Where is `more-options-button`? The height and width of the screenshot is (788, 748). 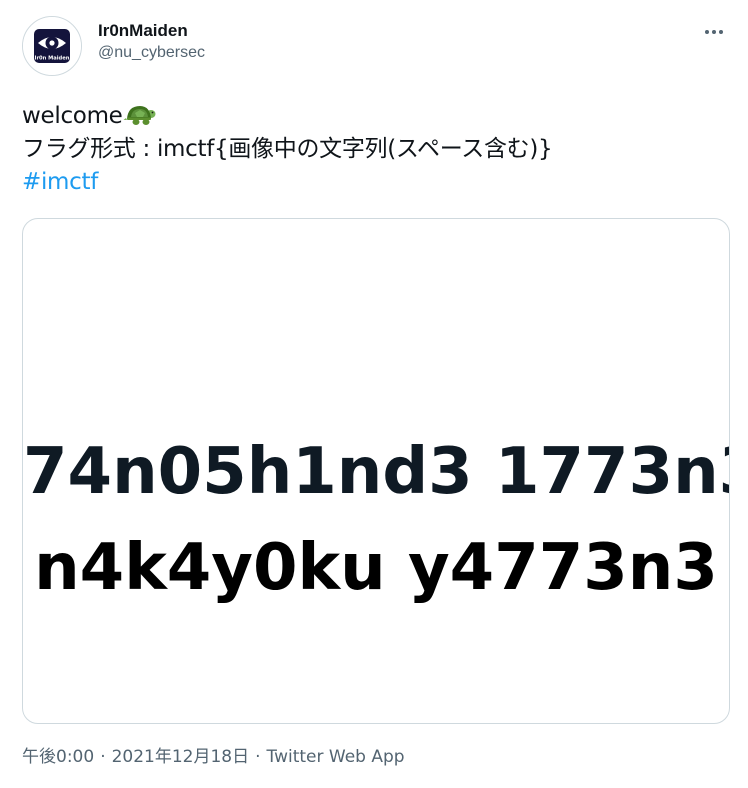
more-options-button is located at coordinates (714, 32).